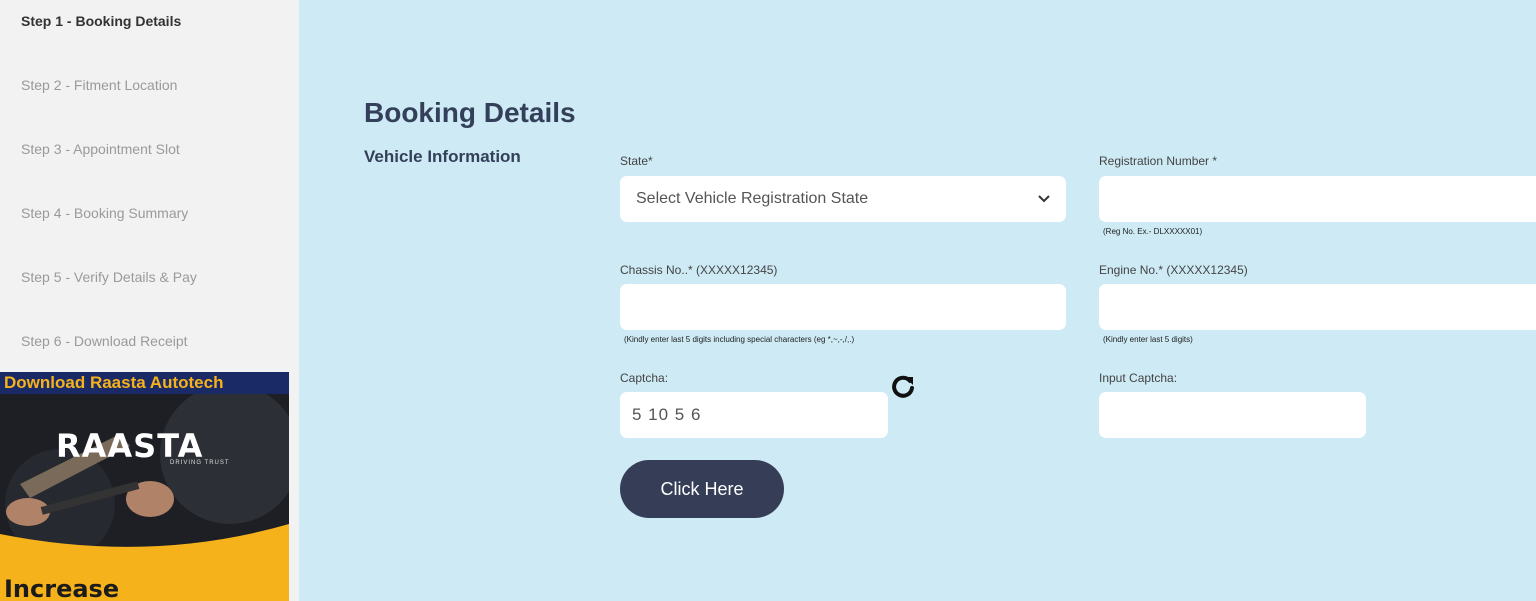  What do you see at coordinates (101, 21) in the screenshot?
I see `step-1-booking-details: Step 1 - Booking Details` at bounding box center [101, 21].